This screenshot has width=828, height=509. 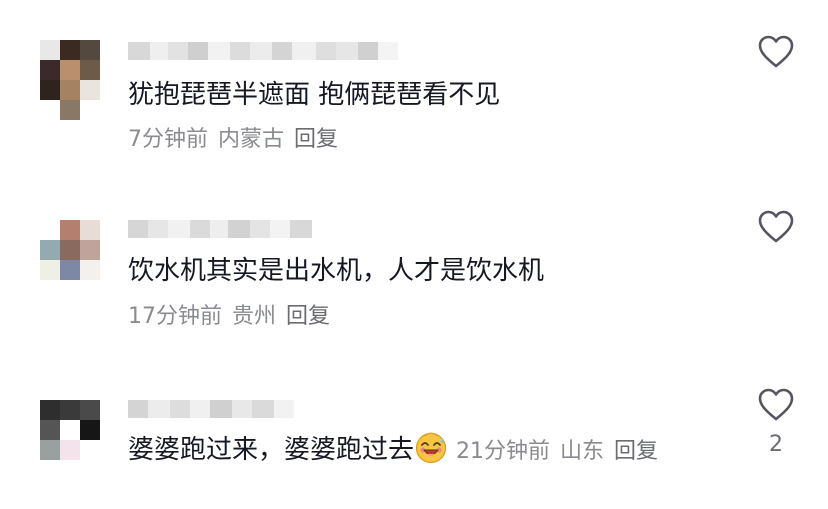 What do you see at coordinates (168, 139) in the screenshot?
I see `comment-time: 7分钟前` at bounding box center [168, 139].